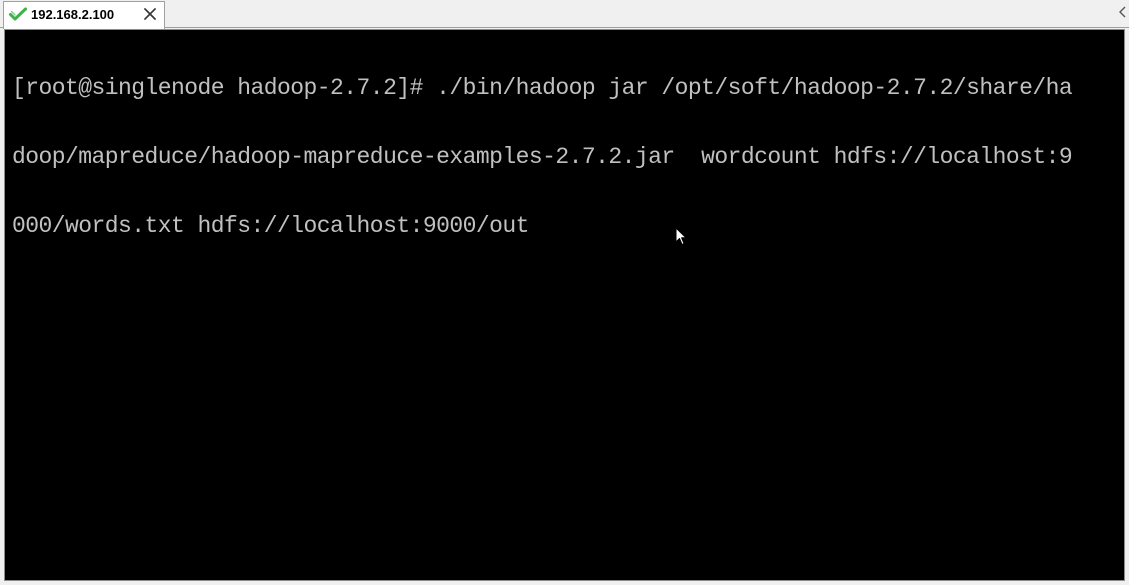  I want to click on session-tab: 192.168.2.100, so click(84, 15).